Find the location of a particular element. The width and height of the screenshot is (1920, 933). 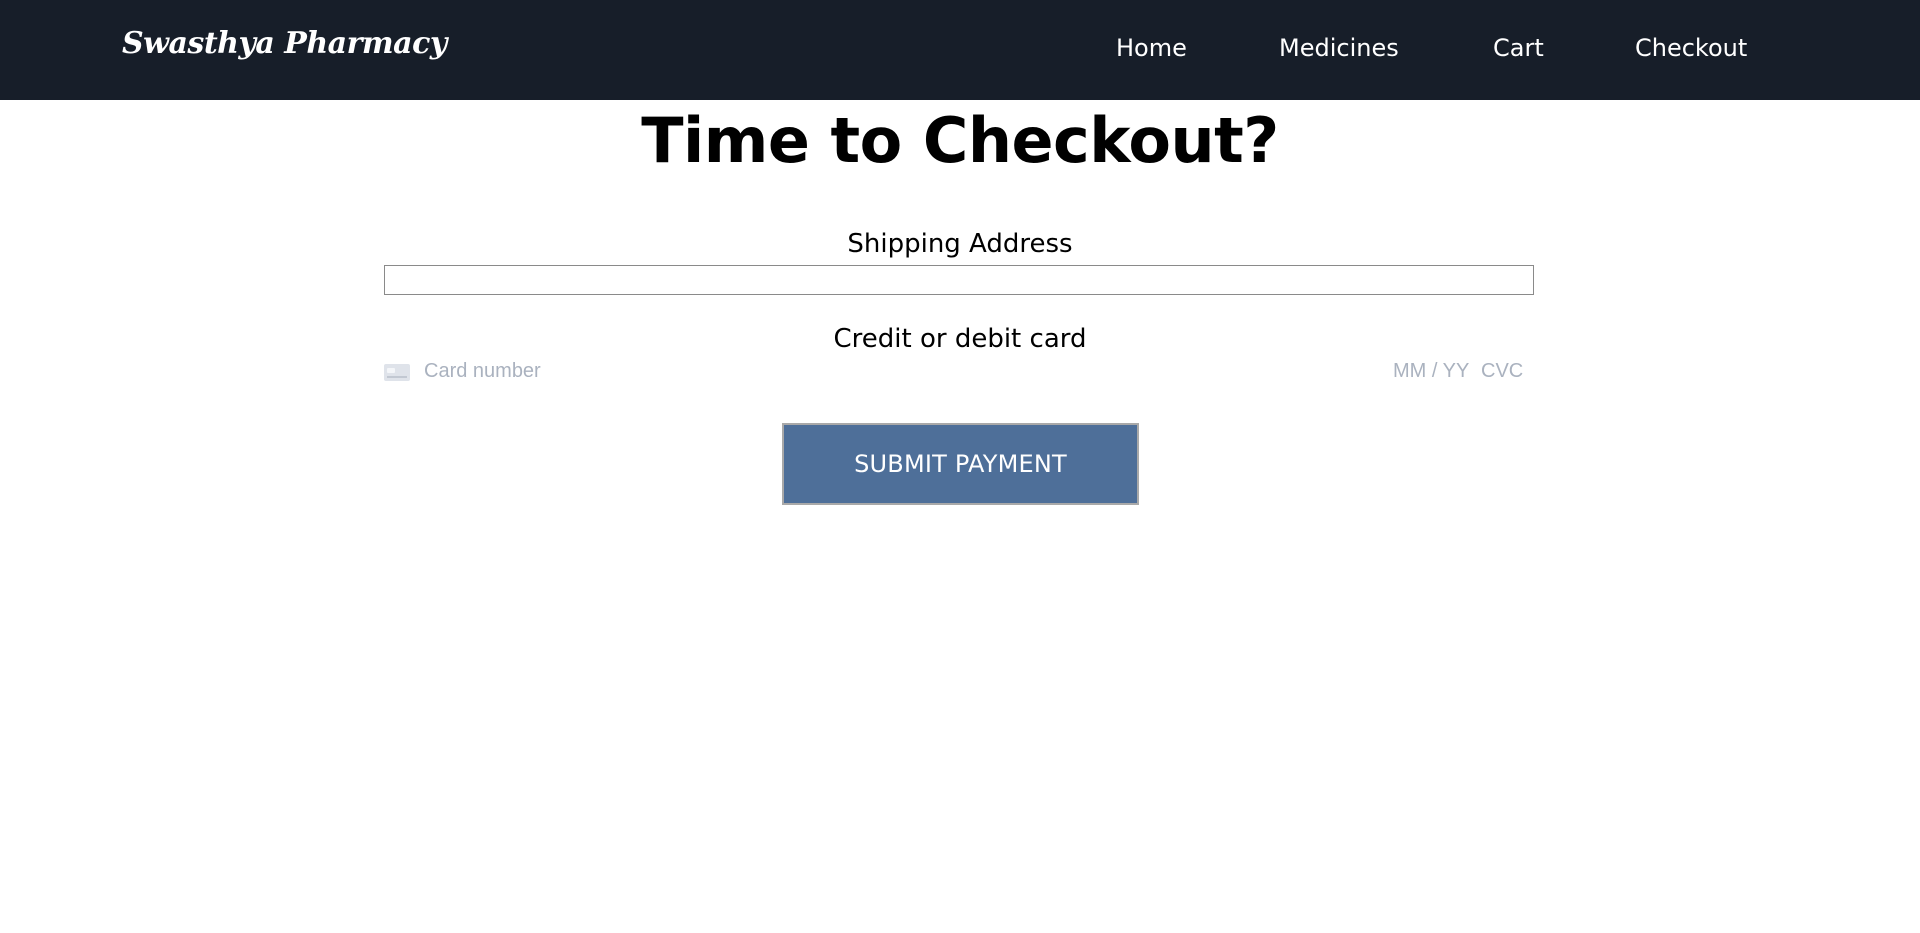

shipping-address-input is located at coordinates (959, 280).